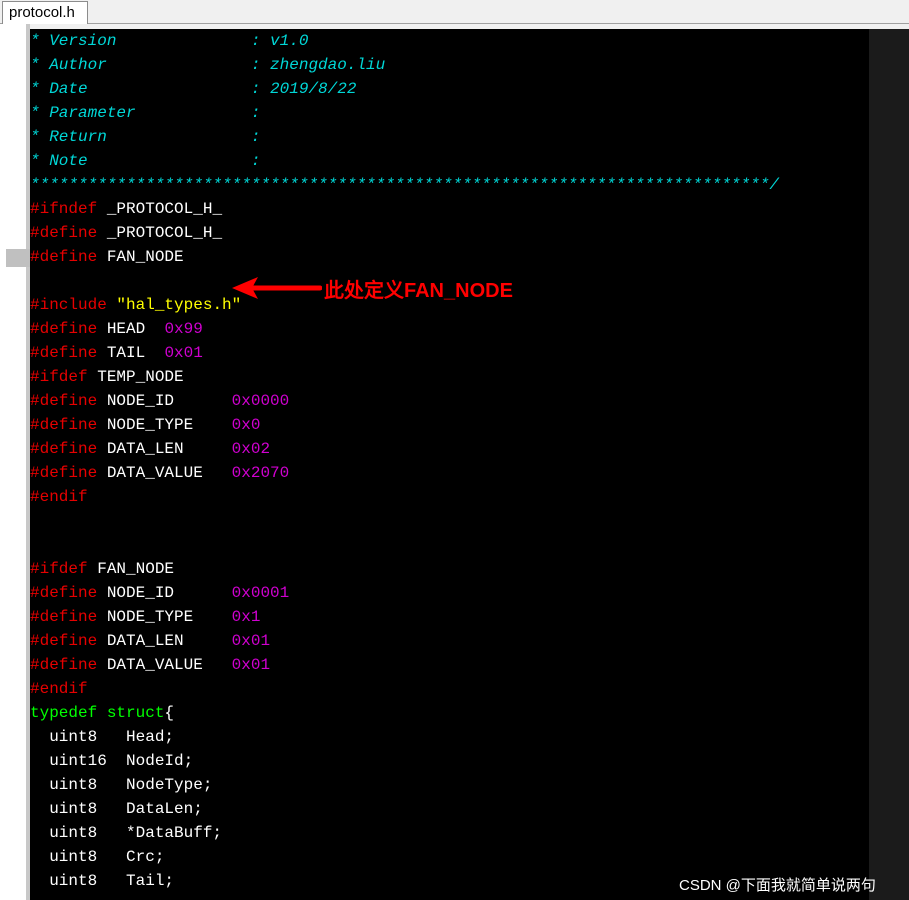 The image size is (909, 900). I want to click on code-line: #define DATA_VALUE 0x01, so click(404, 665).